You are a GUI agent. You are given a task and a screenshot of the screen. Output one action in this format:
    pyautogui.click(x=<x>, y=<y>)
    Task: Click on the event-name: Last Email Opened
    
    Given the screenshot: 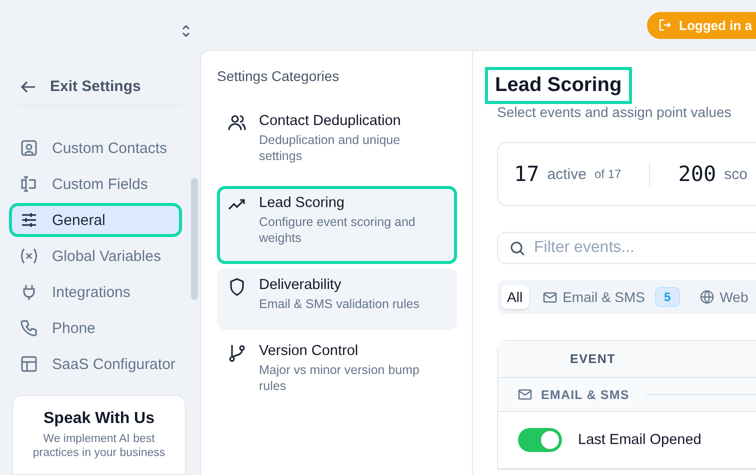 What is the action you would take?
    pyautogui.click(x=640, y=440)
    